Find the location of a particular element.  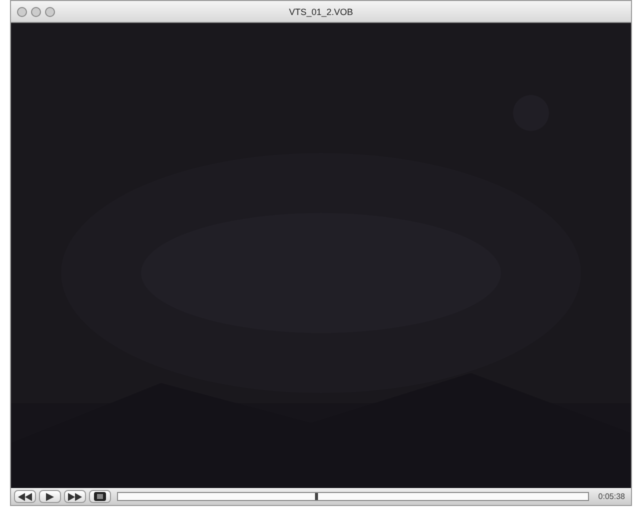

time-display: 0:05:38 is located at coordinates (611, 496).